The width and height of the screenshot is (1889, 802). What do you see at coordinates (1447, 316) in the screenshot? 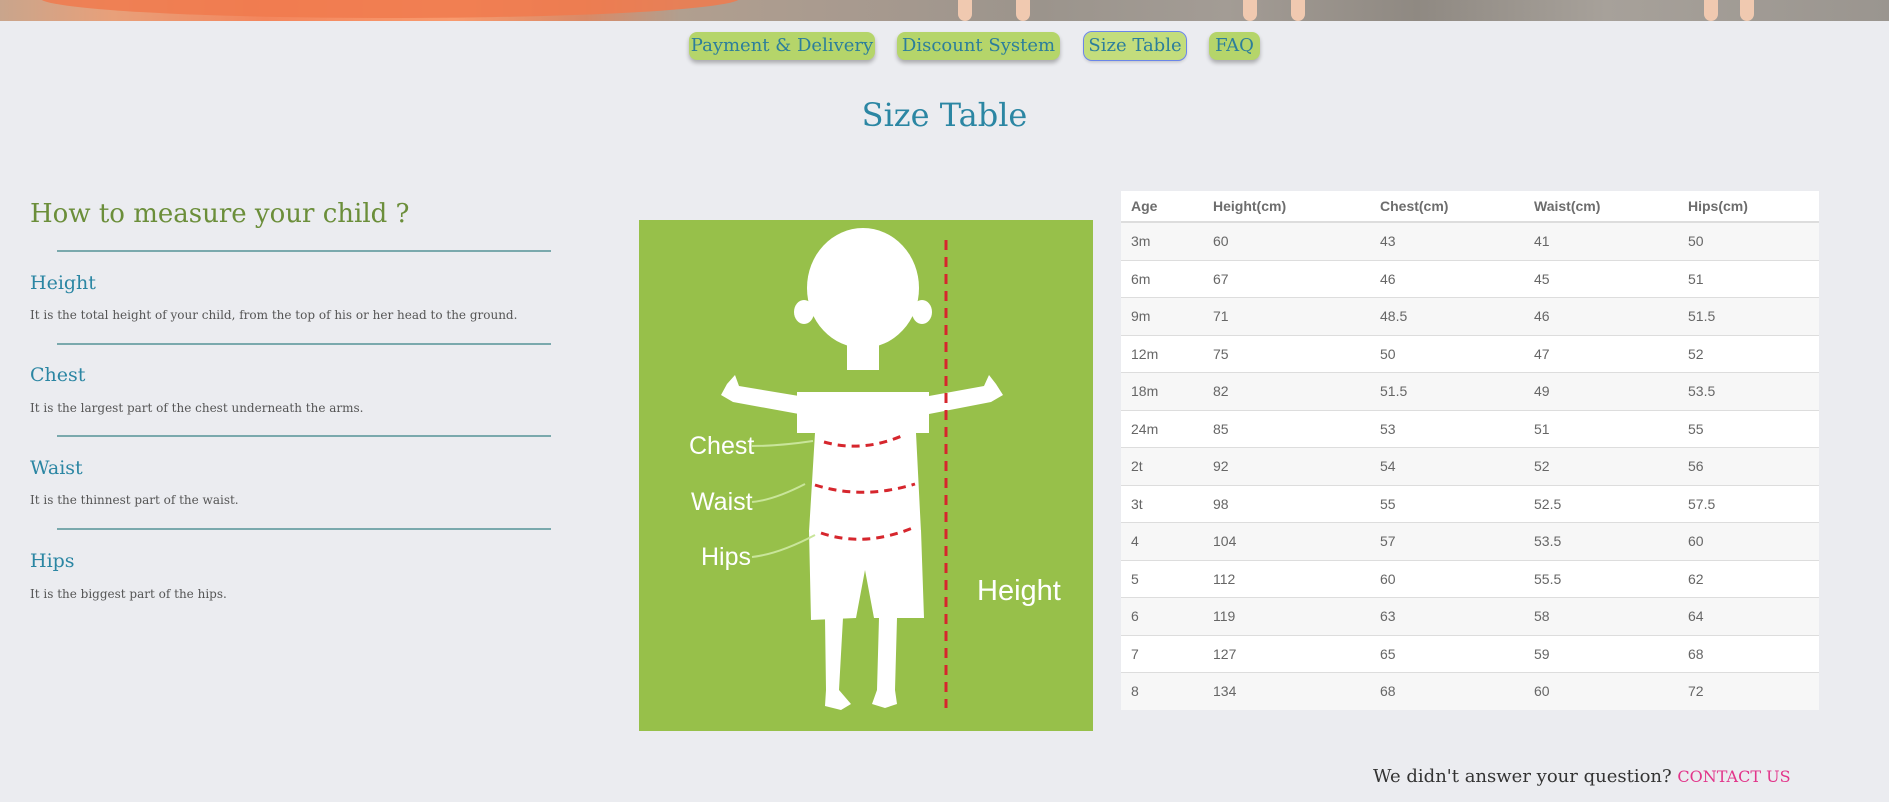
I see `table-cell: 48.5` at bounding box center [1447, 316].